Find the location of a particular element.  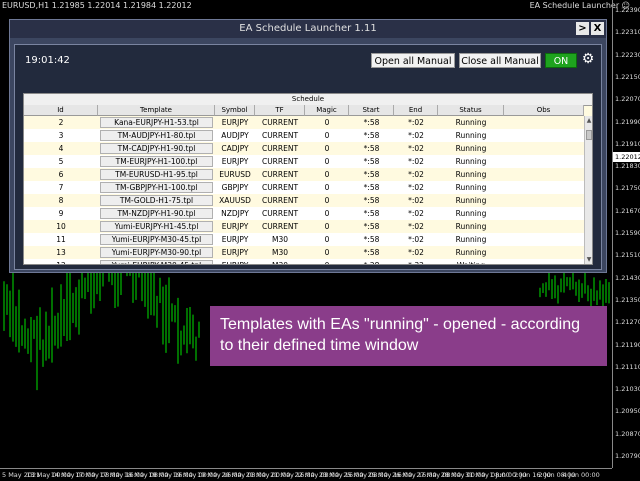

close-button: X is located at coordinates (597, 28).